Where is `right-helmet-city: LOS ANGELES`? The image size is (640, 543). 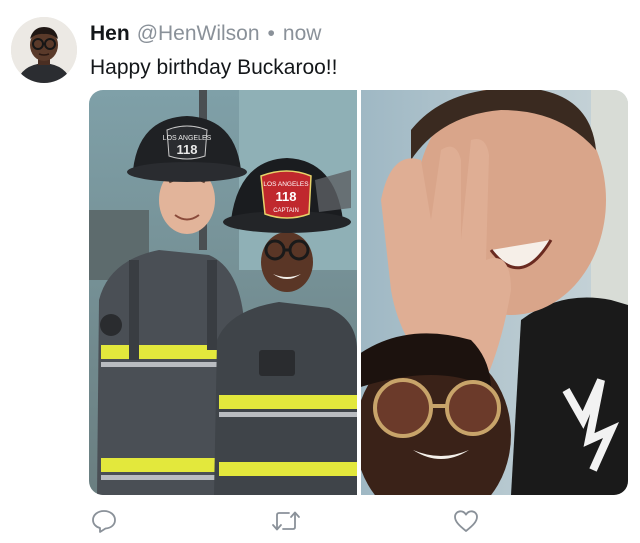
right-helmet-city: LOS ANGELES is located at coordinates (286, 184).